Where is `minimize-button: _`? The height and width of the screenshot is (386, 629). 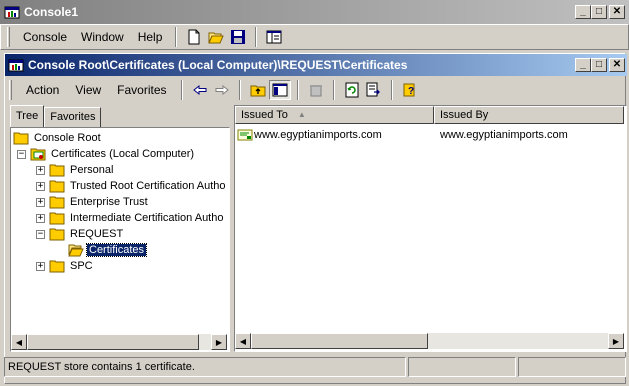 minimize-button: _ is located at coordinates (583, 12).